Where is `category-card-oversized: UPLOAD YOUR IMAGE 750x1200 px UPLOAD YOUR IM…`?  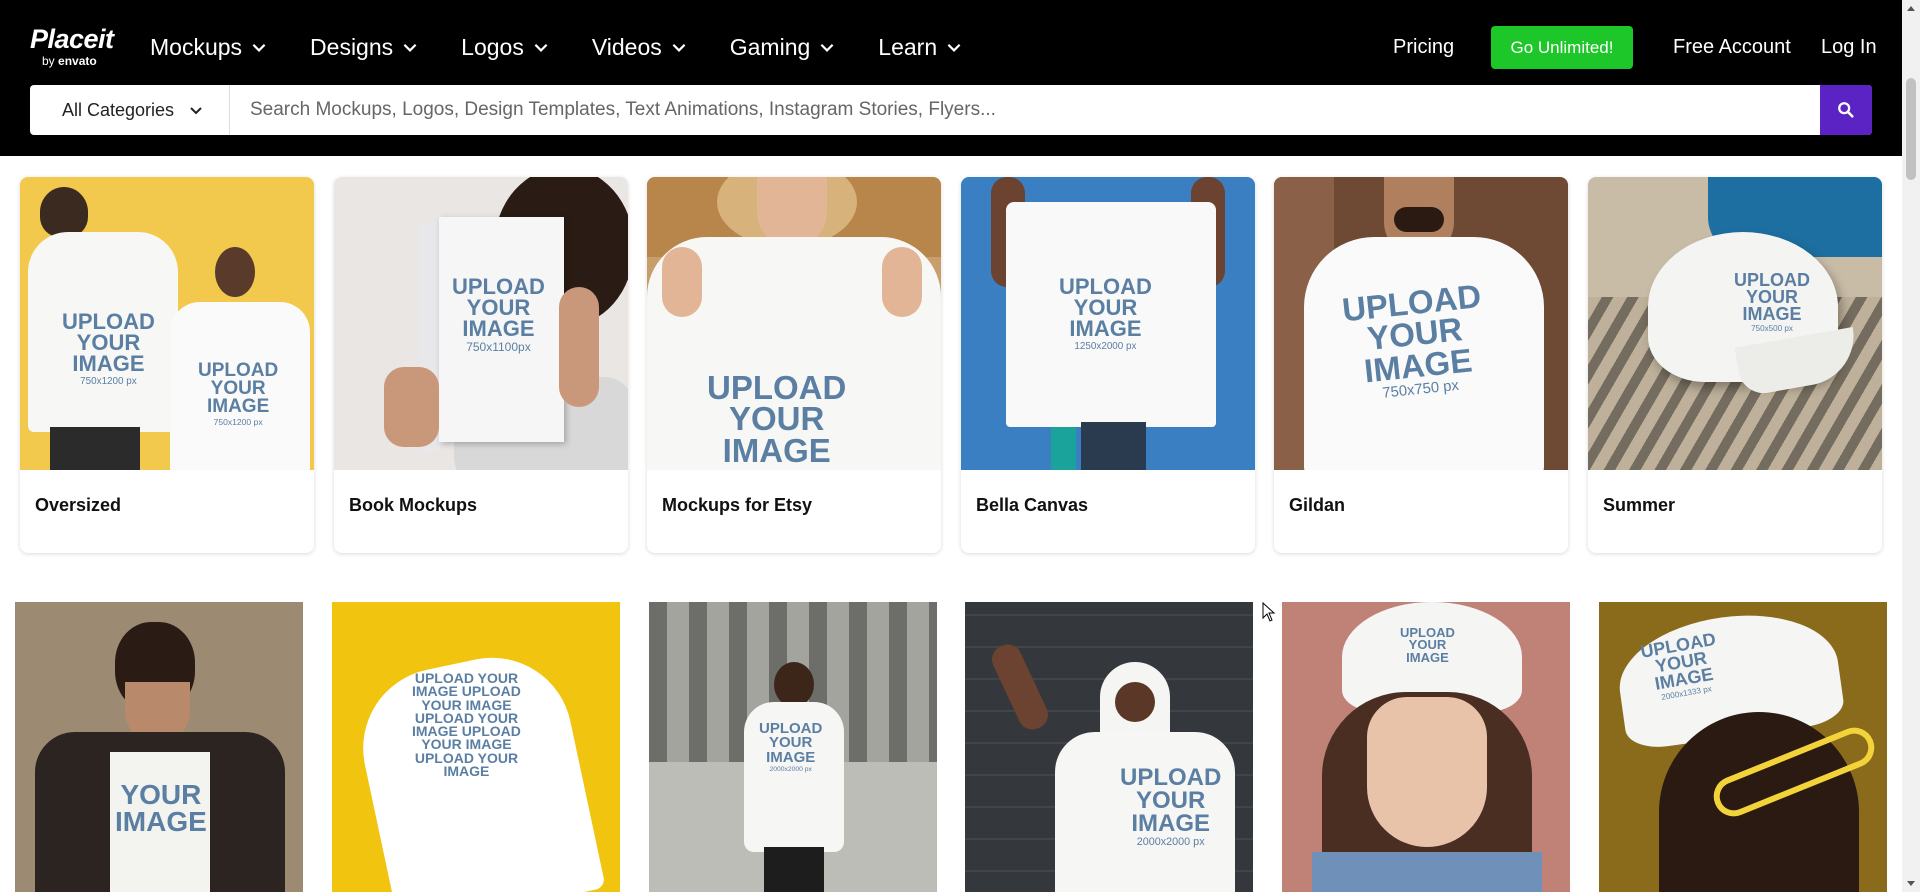
category-card-oversized: UPLOAD YOUR IMAGE 750x1200 px UPLOAD YOUR IM… is located at coordinates (167, 365).